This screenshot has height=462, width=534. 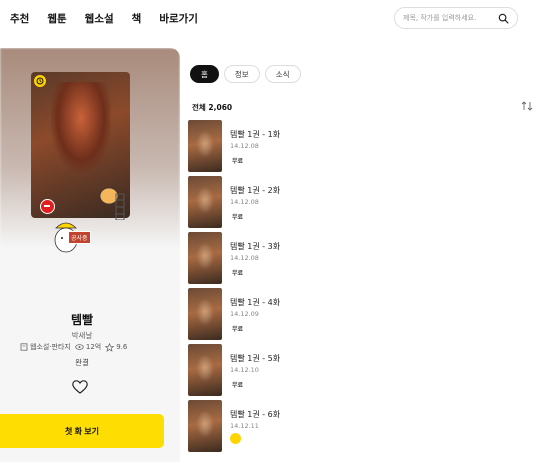 What do you see at coordinates (358, 371) in the screenshot?
I see `episode-item: 템빨 1권 - 5화 14.12.10 무료` at bounding box center [358, 371].